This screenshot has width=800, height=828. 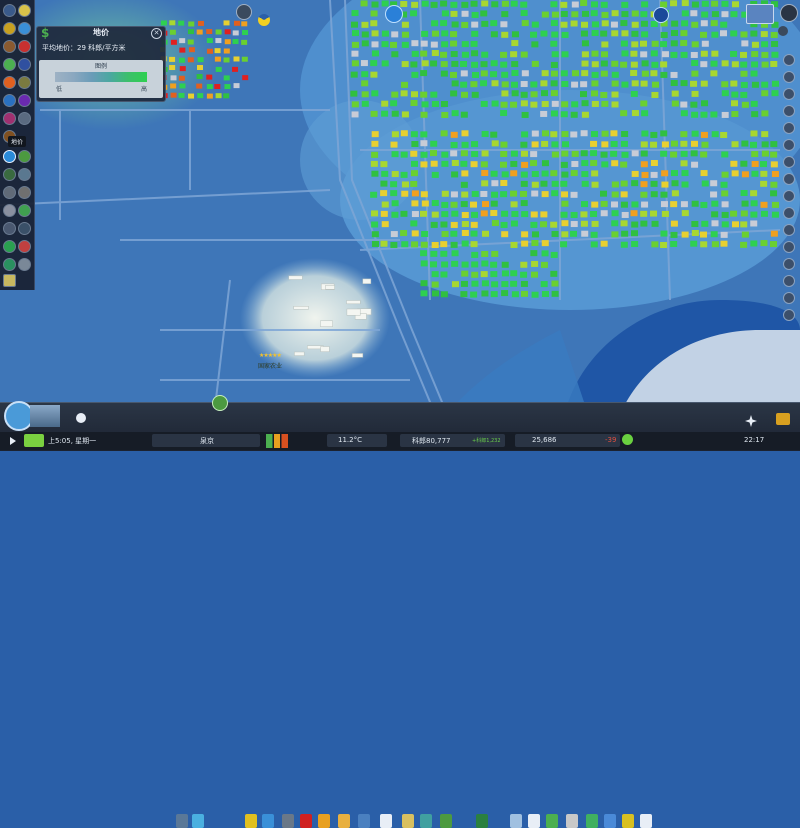 What do you see at coordinates (661, 15) in the screenshot?
I see `unique-building-icon` at bounding box center [661, 15].